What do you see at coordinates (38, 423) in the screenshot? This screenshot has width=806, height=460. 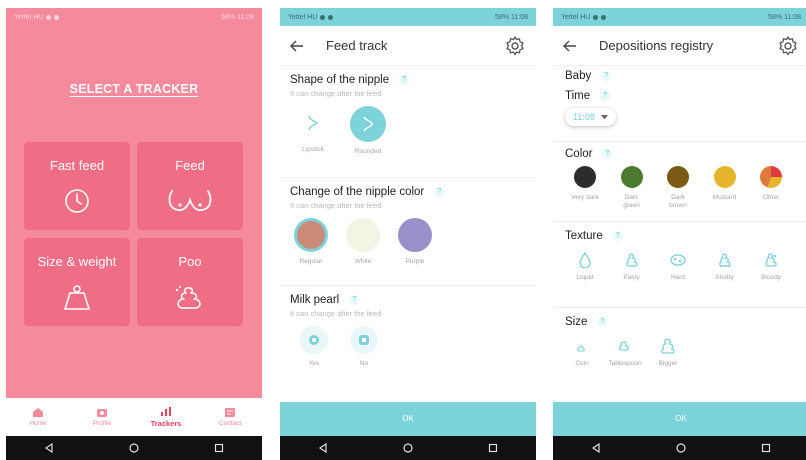 I see `nav-label: Home` at bounding box center [38, 423].